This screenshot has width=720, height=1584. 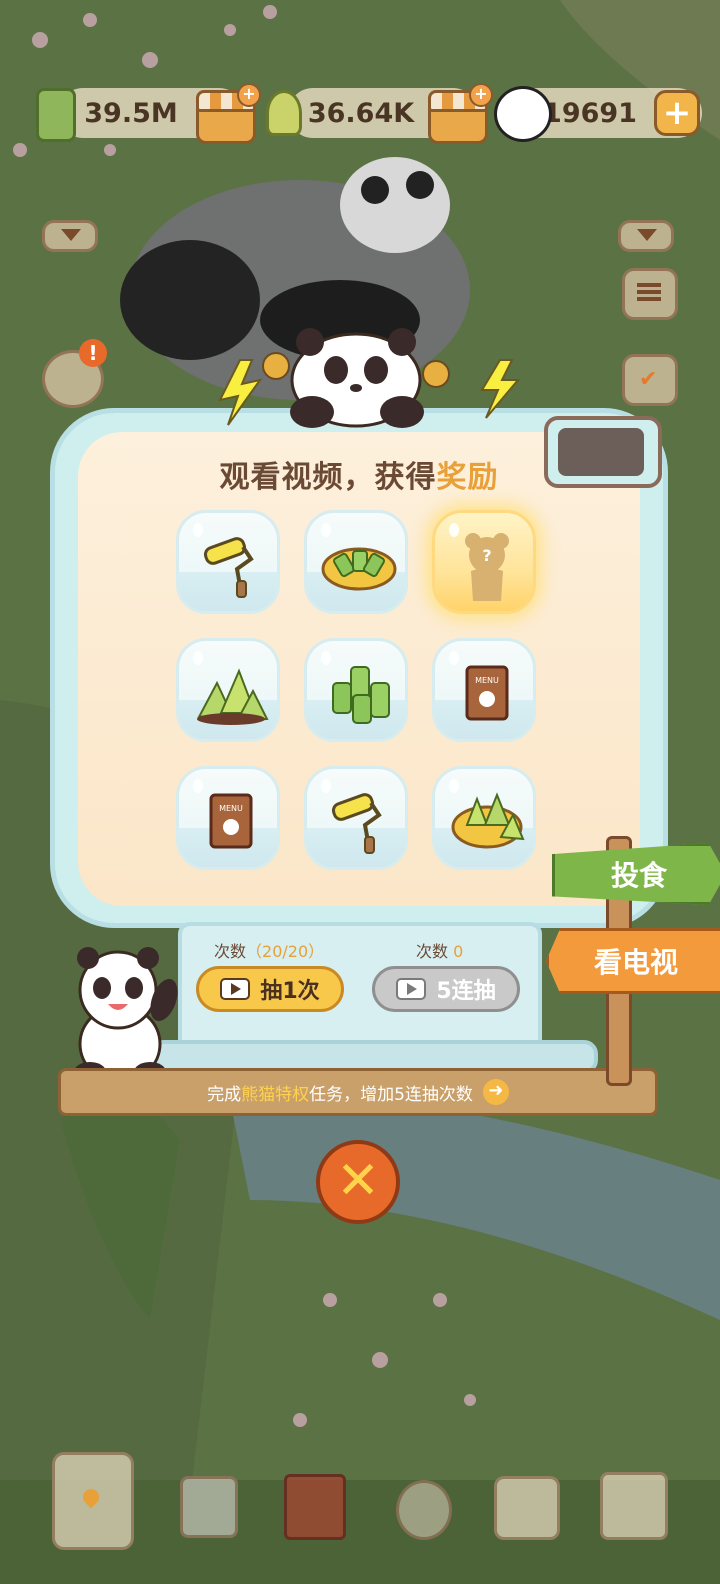 What do you see at coordinates (131, 113) in the screenshot?
I see `bamboo-amount: 39.5M` at bounding box center [131, 113].